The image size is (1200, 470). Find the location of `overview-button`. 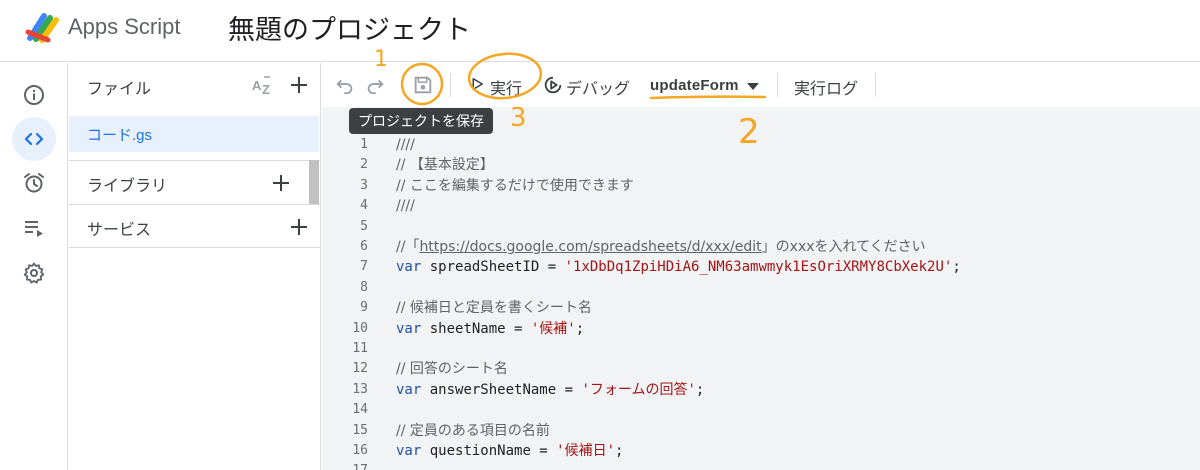

overview-button is located at coordinates (34, 95).